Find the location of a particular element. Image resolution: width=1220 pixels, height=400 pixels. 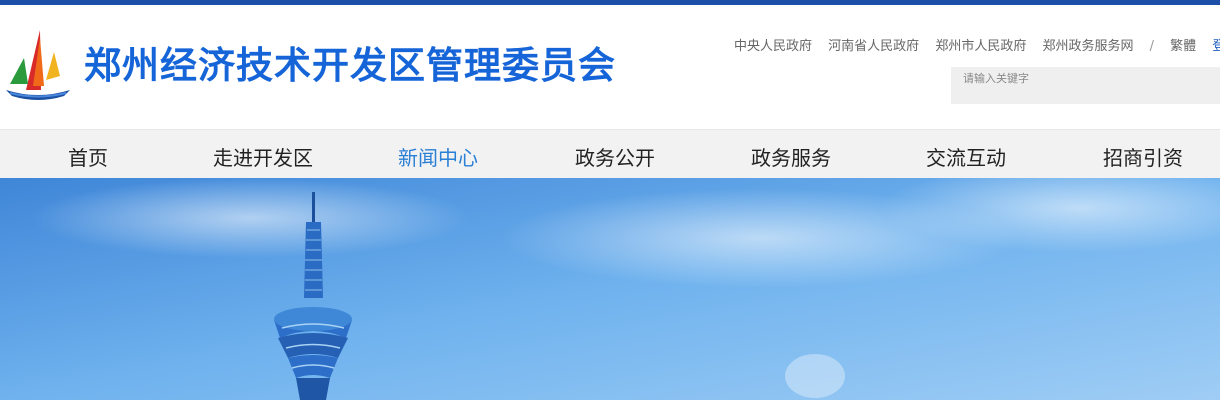

link-henan-gov: 河南省人民政府 is located at coordinates (873, 46).